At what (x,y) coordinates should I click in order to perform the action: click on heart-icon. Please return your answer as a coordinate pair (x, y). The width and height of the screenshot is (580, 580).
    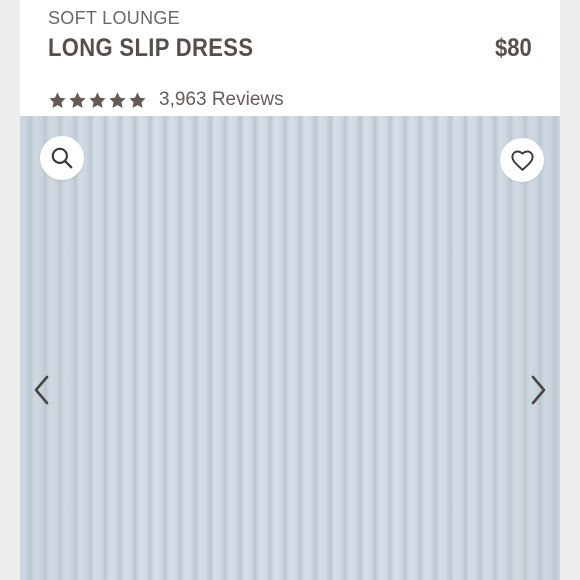
    Looking at the image, I should click on (522, 160).